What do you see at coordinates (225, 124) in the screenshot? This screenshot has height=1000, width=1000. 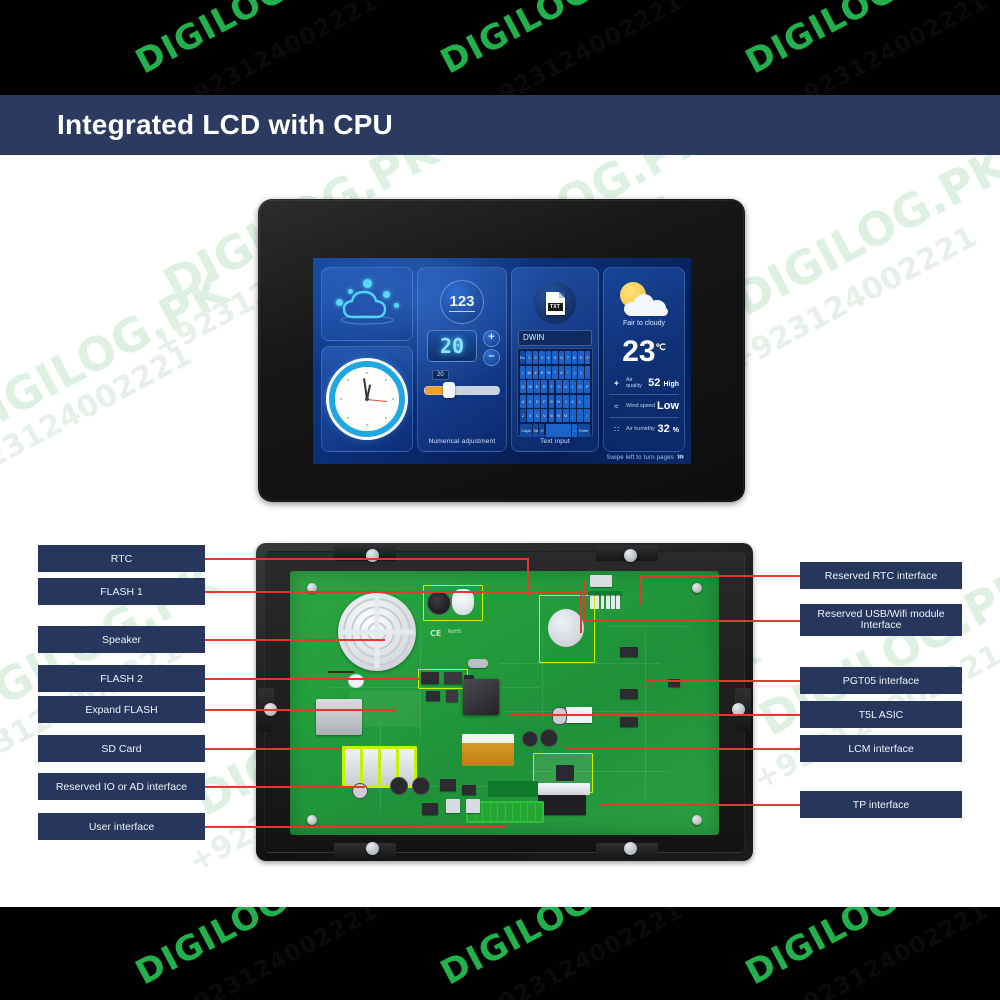 I see `page-title: Integrated LCD with CPU` at bounding box center [225, 124].